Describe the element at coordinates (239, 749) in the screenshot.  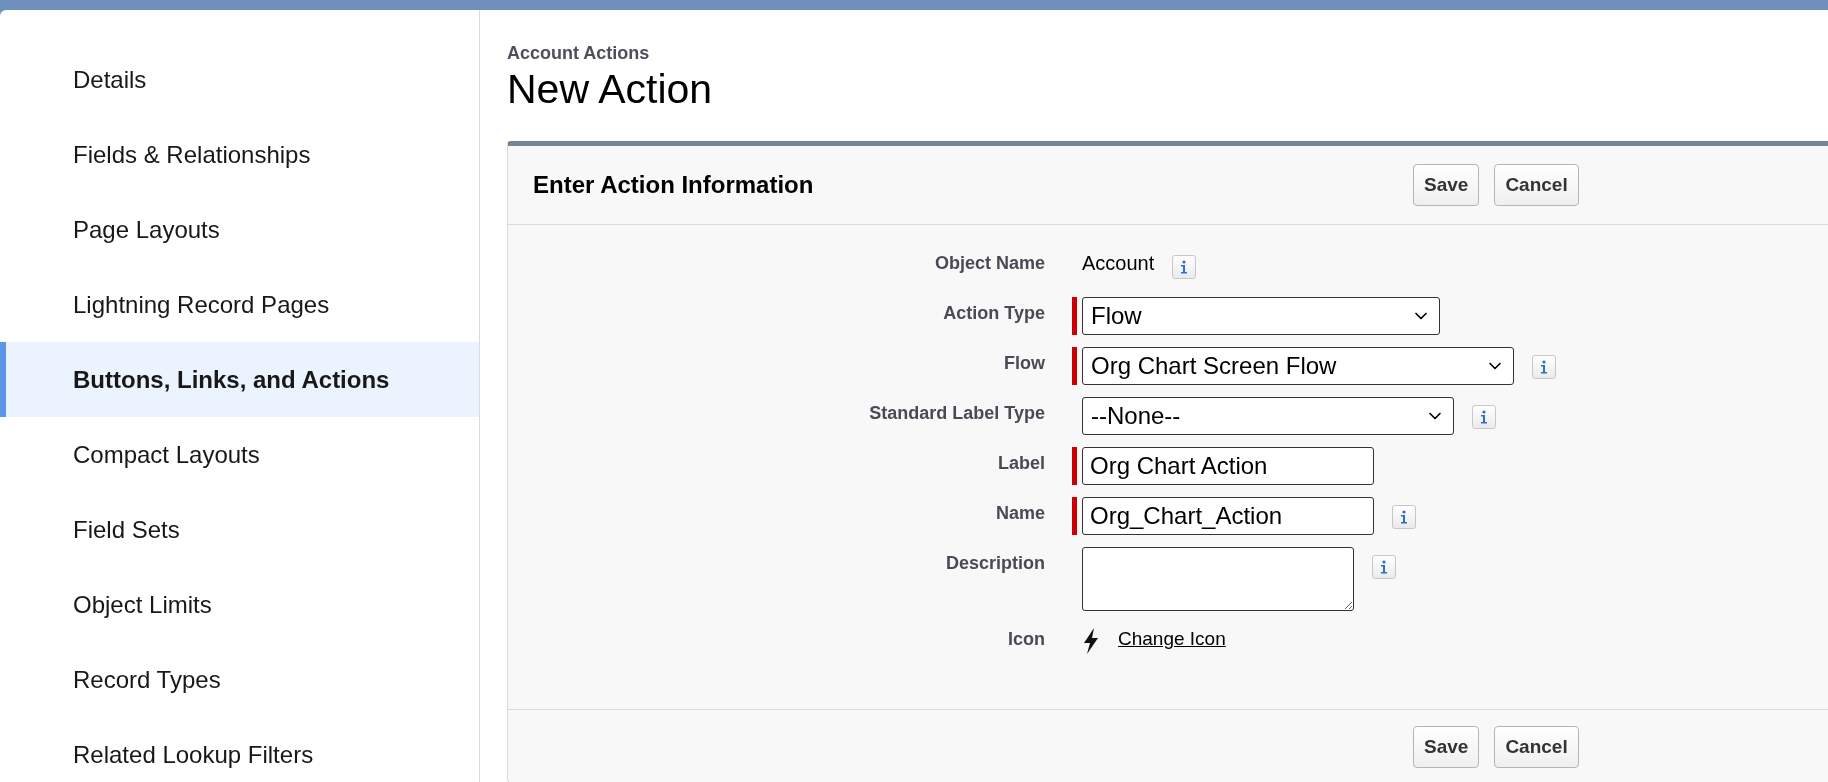
I see `sidebar-item: Related Lookup Filters` at that location.